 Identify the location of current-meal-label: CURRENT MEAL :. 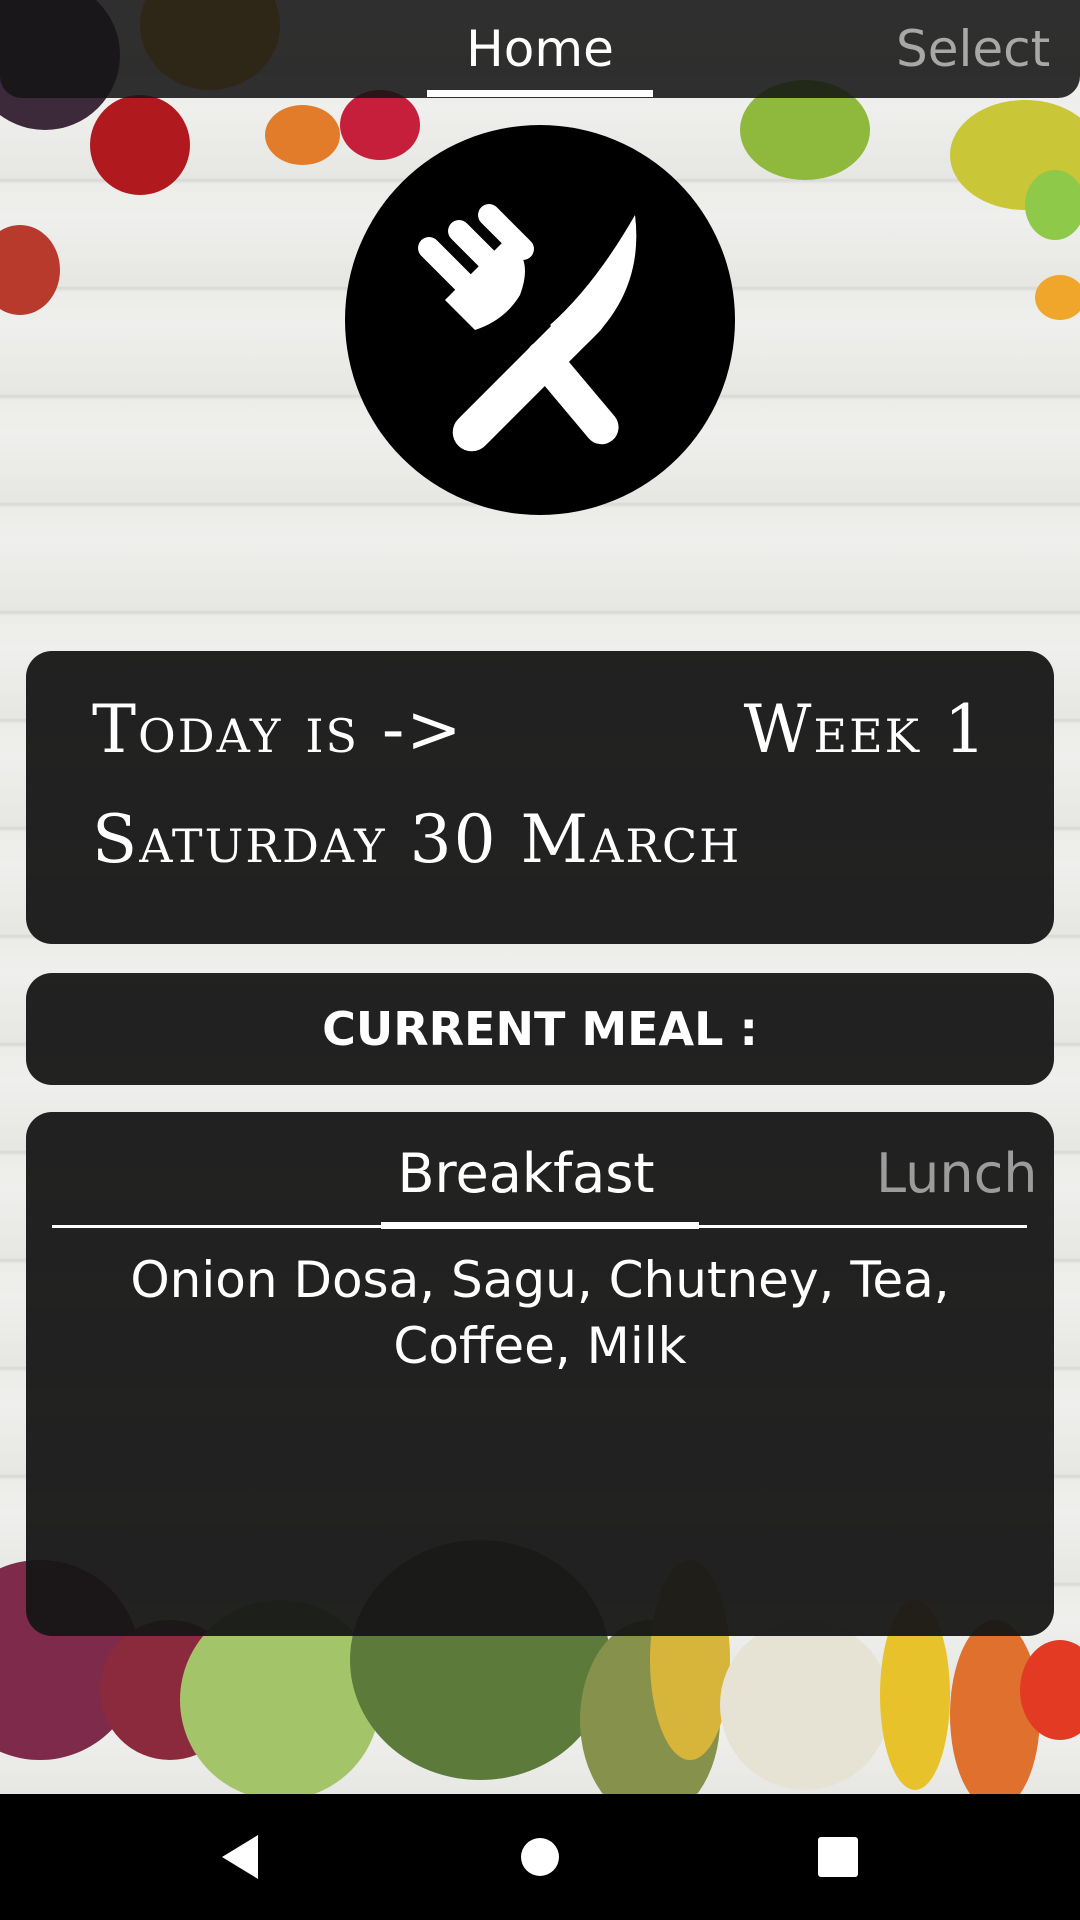
(540, 1029).